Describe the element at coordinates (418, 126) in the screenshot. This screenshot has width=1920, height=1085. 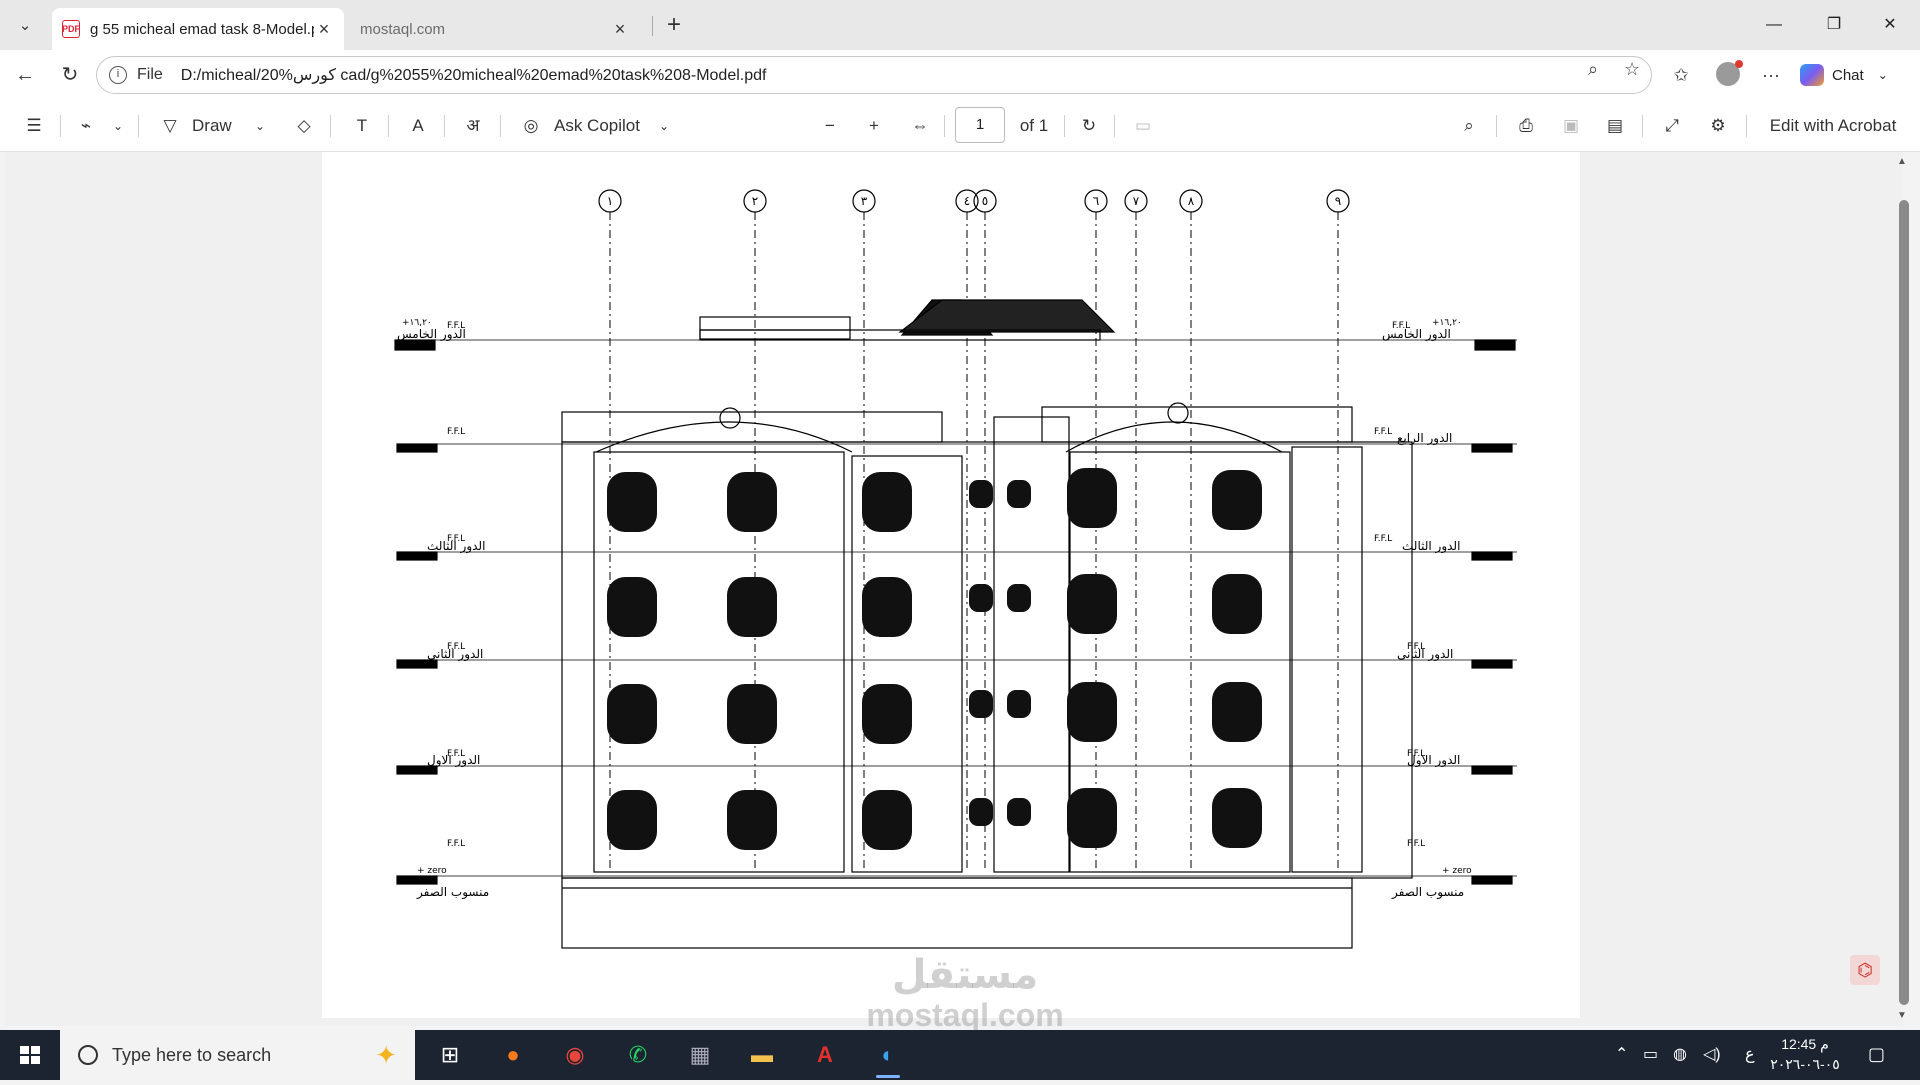
I see `read-aloud-icon: A` at that location.